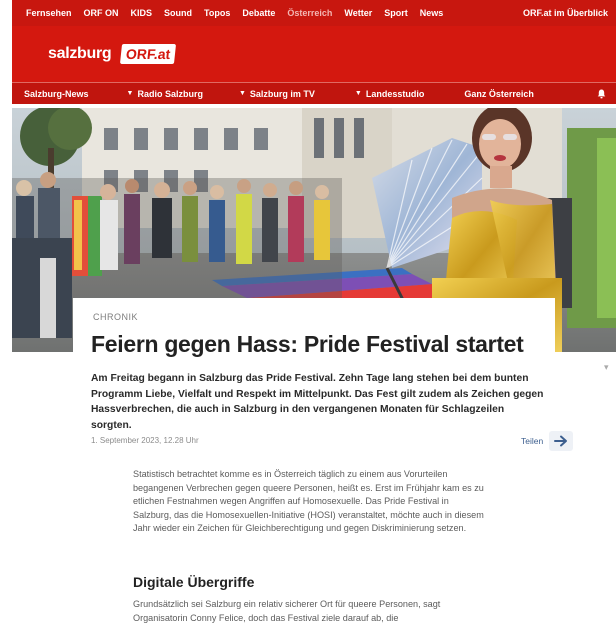 This screenshot has height=625, width=616. What do you see at coordinates (601, 94) in the screenshot?
I see `bell-icon` at bounding box center [601, 94].